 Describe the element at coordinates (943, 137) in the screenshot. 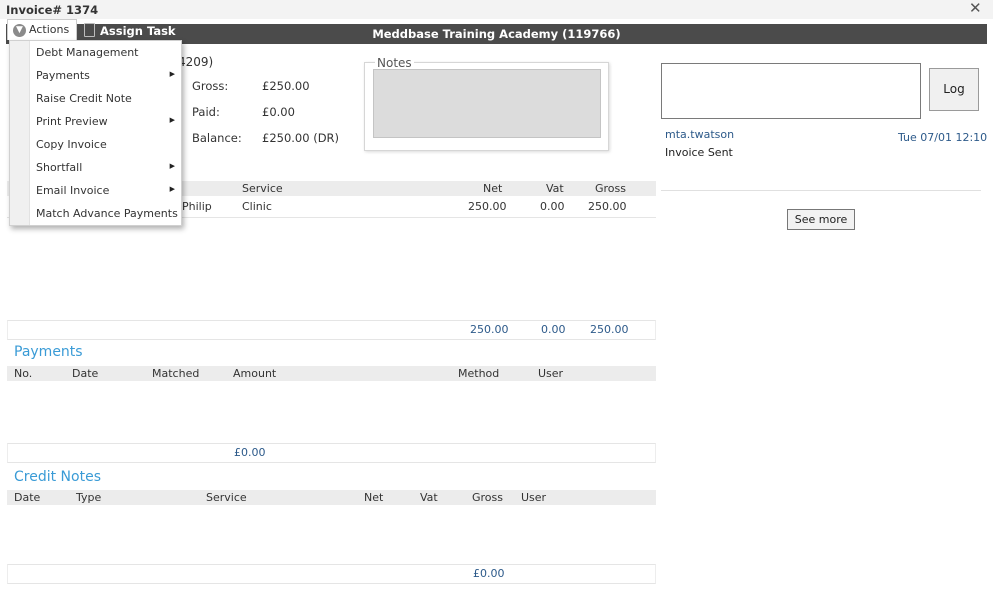

I see `log-entry-date: Tue 07/01 12:10` at that location.